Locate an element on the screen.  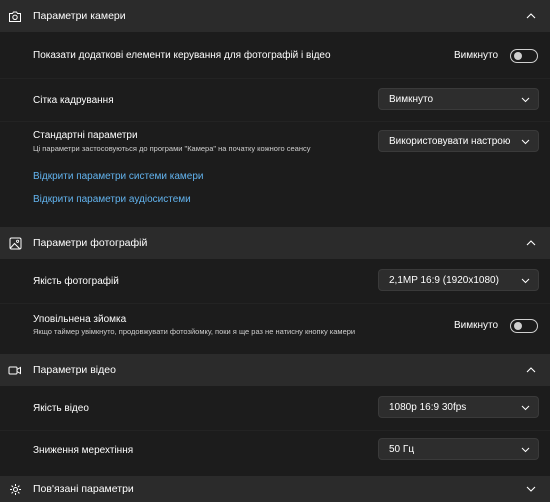
default-settings-value: Використовувати настрою is located at coordinates (450, 141).